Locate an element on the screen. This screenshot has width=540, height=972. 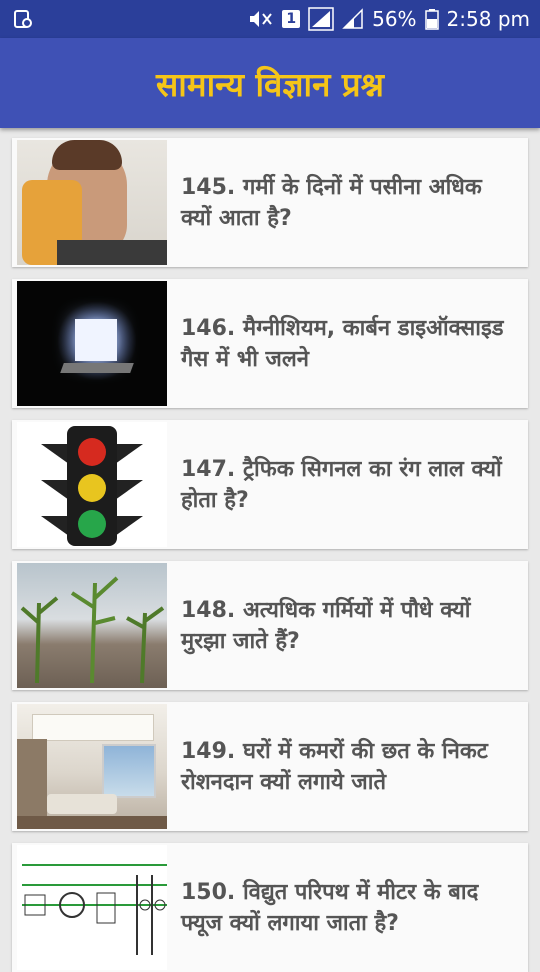
status-bar: 1 56% 2:58 pm is located at coordinates (270, 19).